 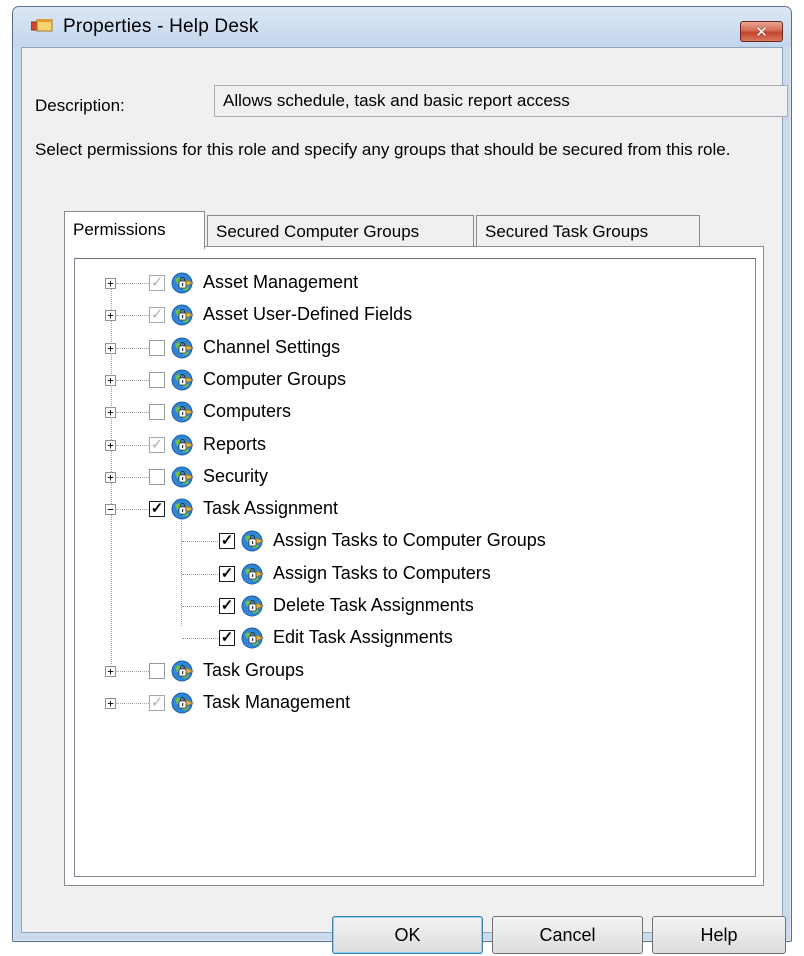 I want to click on tree-item-label: Computer Groups, so click(x=275, y=378).